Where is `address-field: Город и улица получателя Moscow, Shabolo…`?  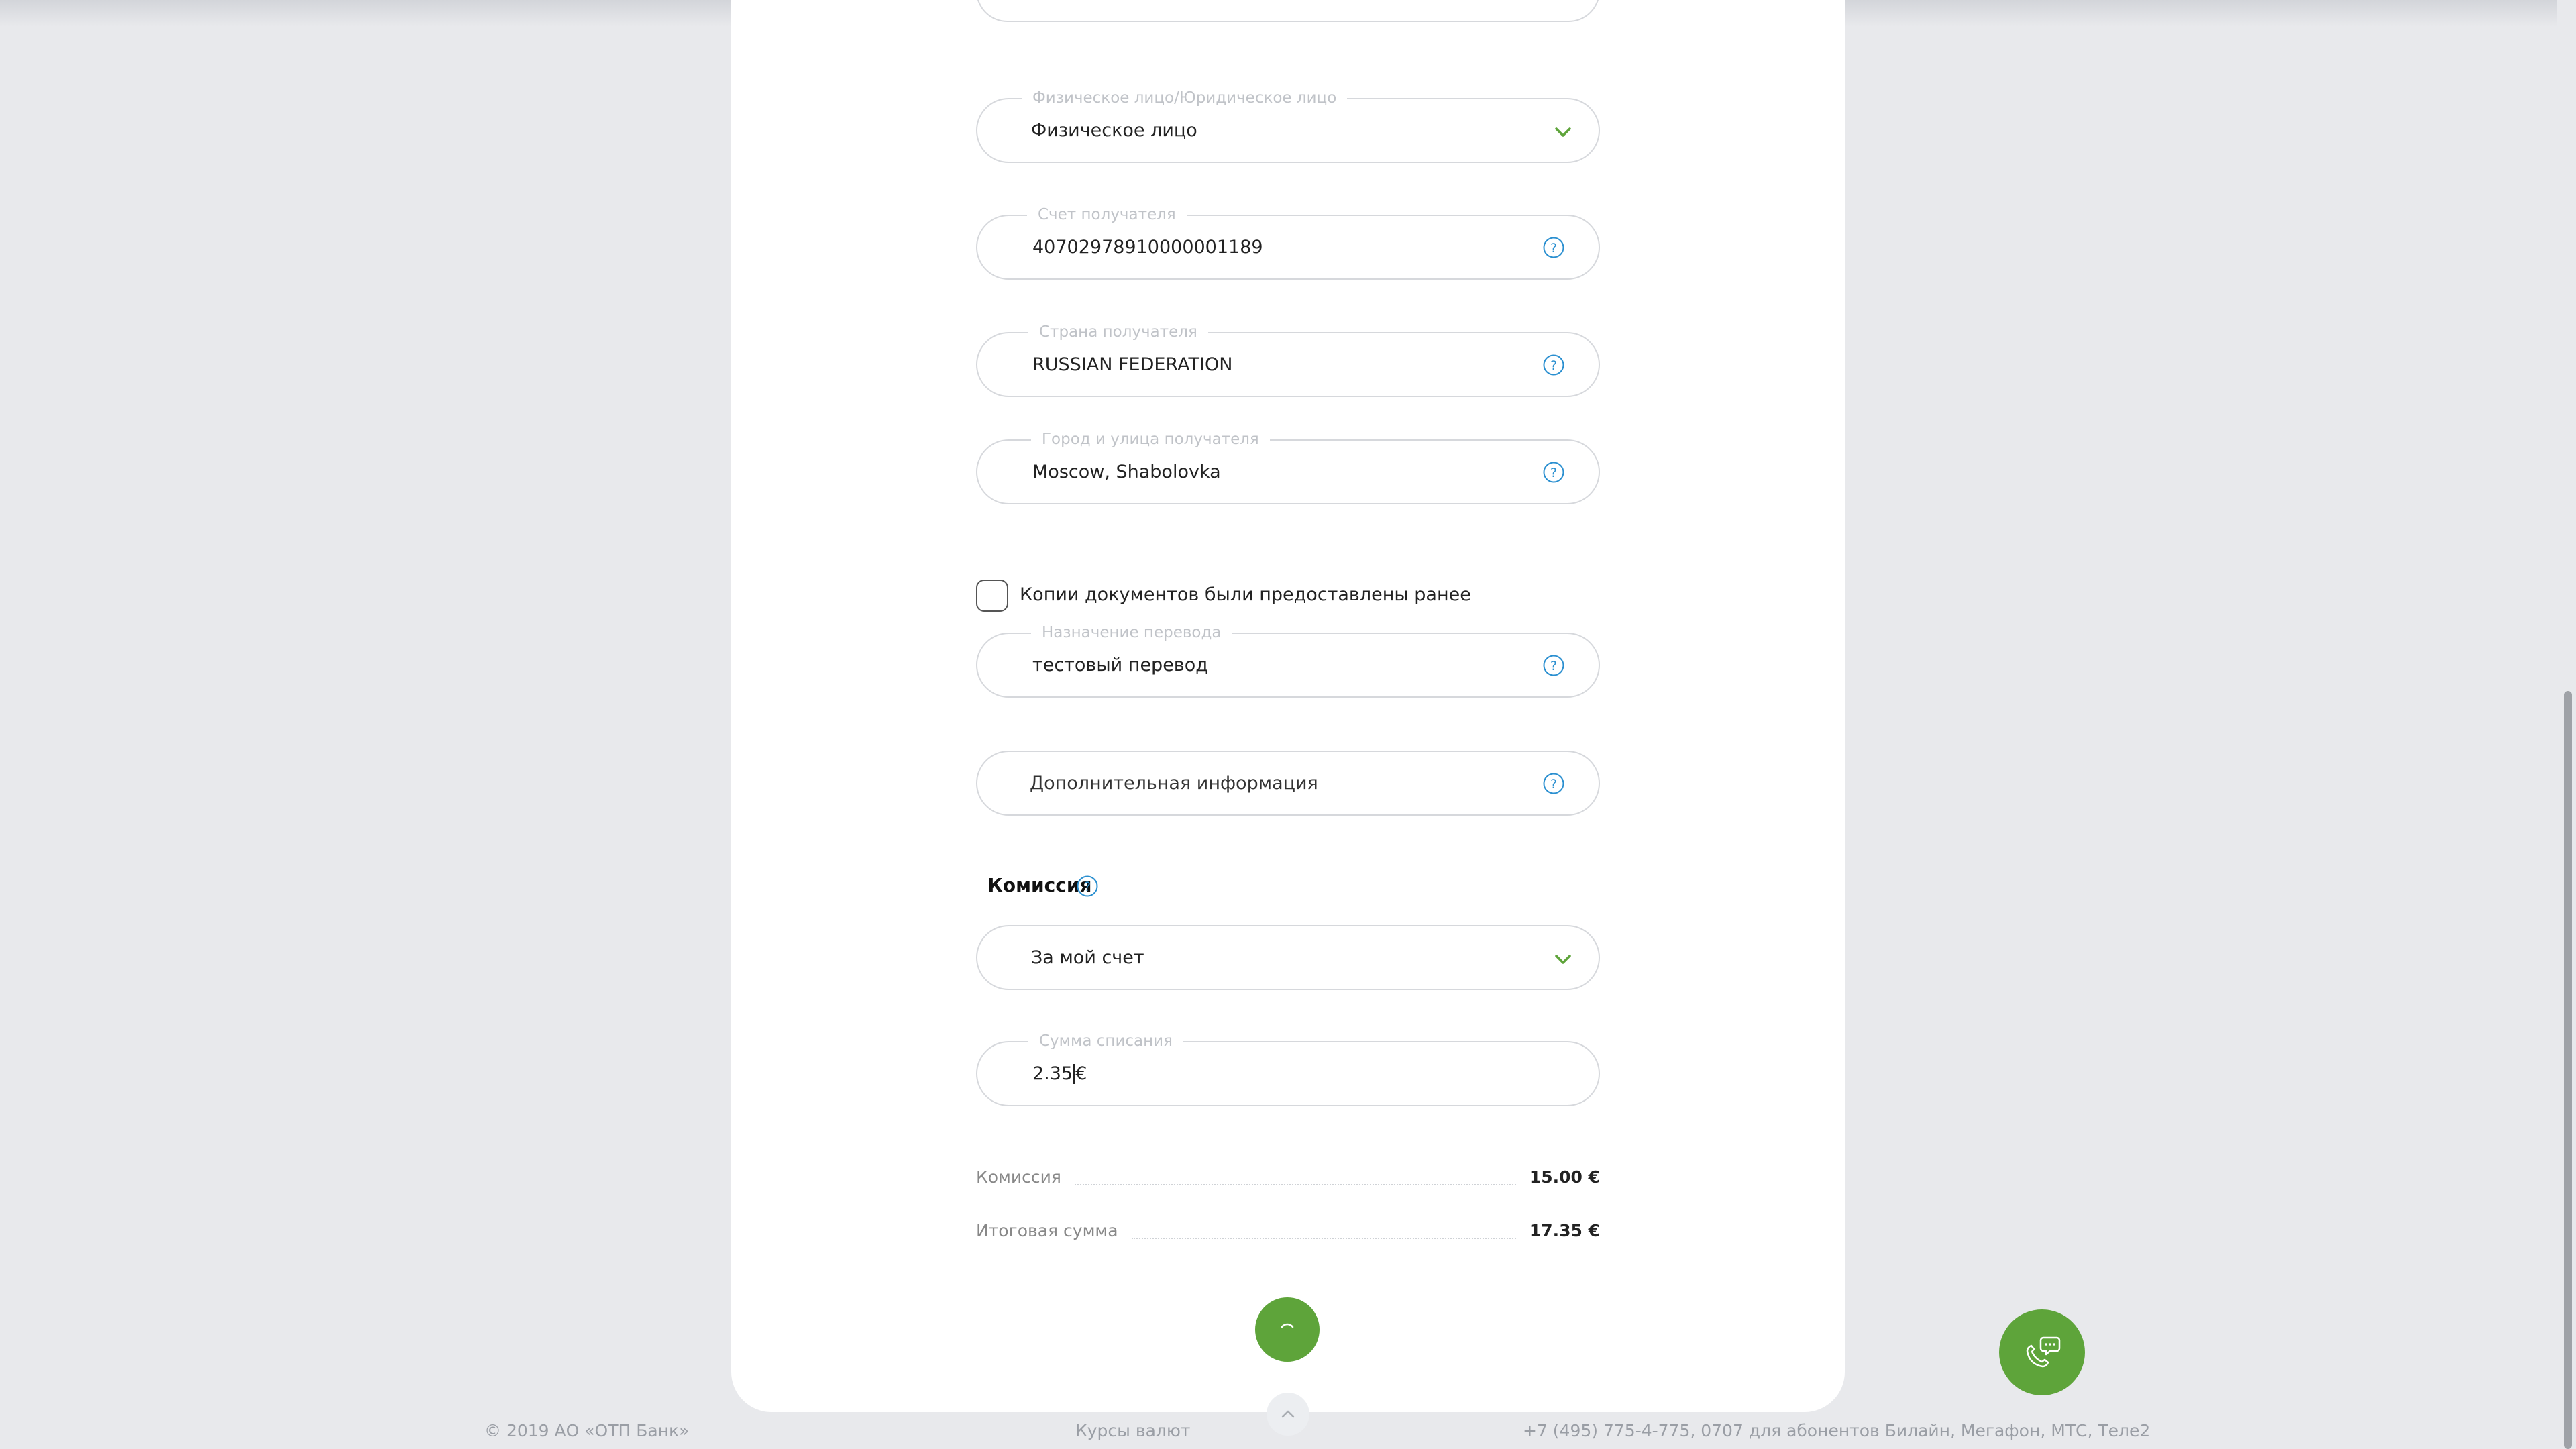 address-field: Город и улица получателя Moscow, Shabolo… is located at coordinates (1288, 466).